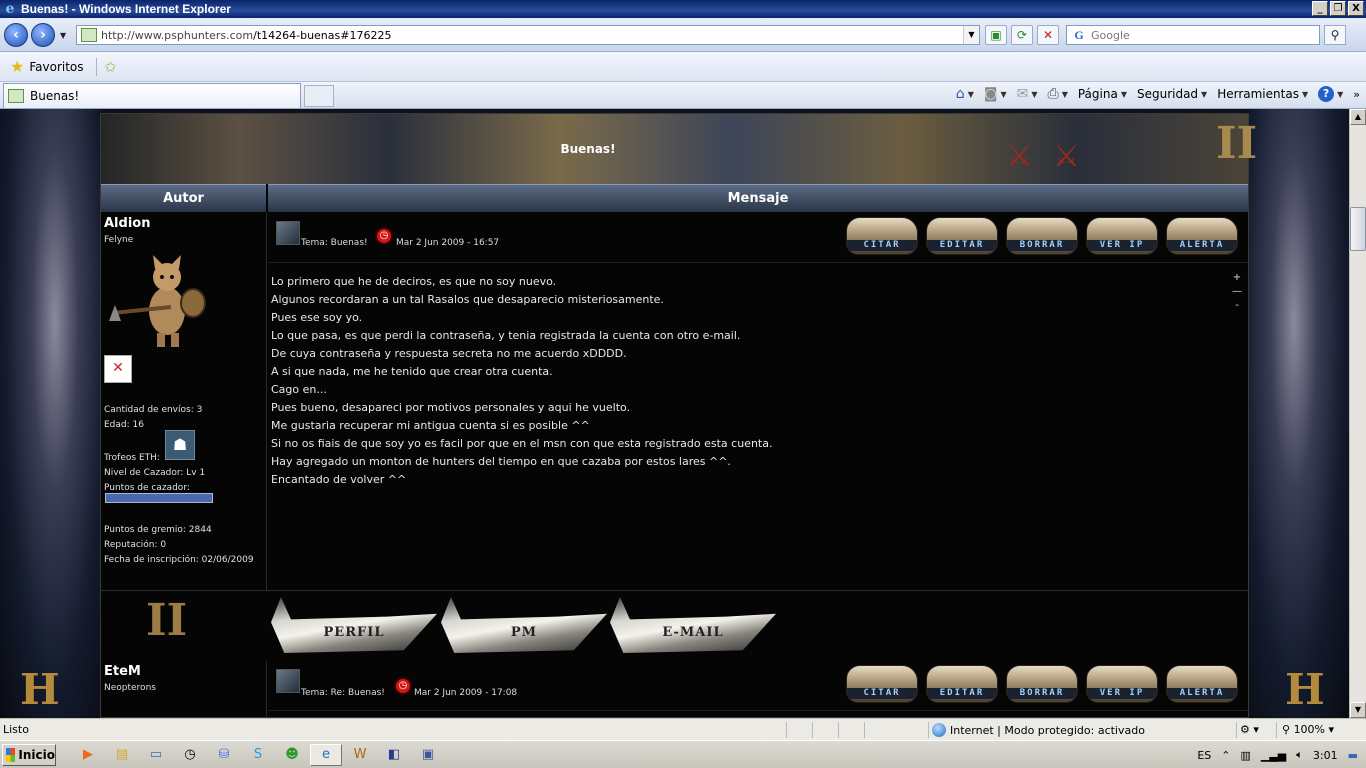  Describe the element at coordinates (132, 458) in the screenshot. I see `stat-trophies: Trofeos ETH:` at that location.